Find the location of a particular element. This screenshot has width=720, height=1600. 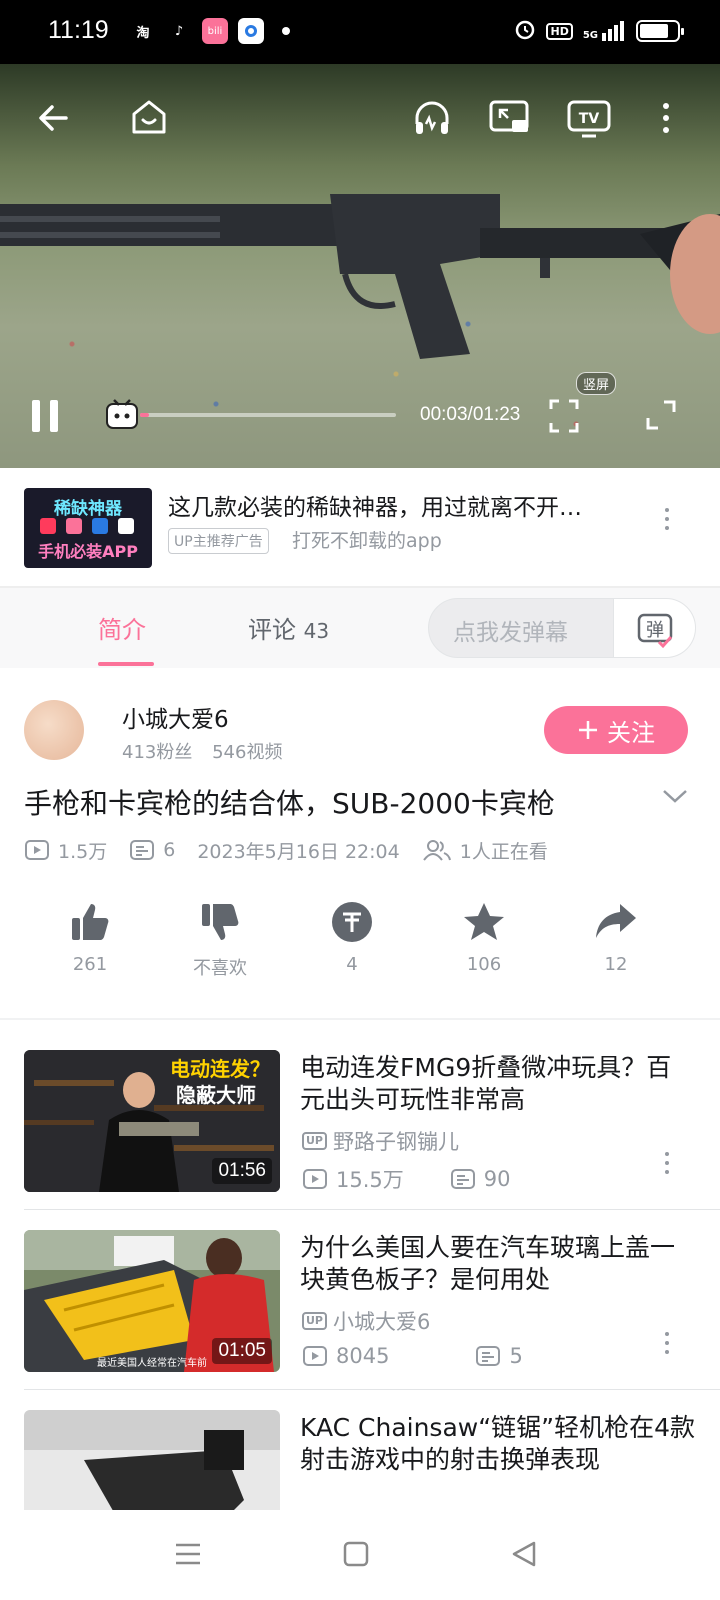

status-right: HD 5G is located at coordinates (599, 31).